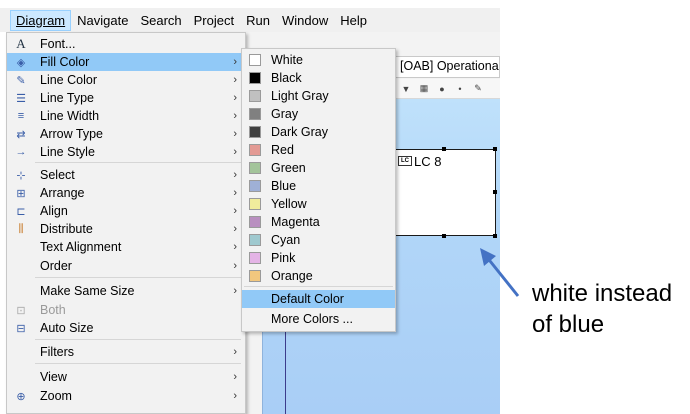  I want to click on color-option-yellow: Yellow, so click(318, 204).